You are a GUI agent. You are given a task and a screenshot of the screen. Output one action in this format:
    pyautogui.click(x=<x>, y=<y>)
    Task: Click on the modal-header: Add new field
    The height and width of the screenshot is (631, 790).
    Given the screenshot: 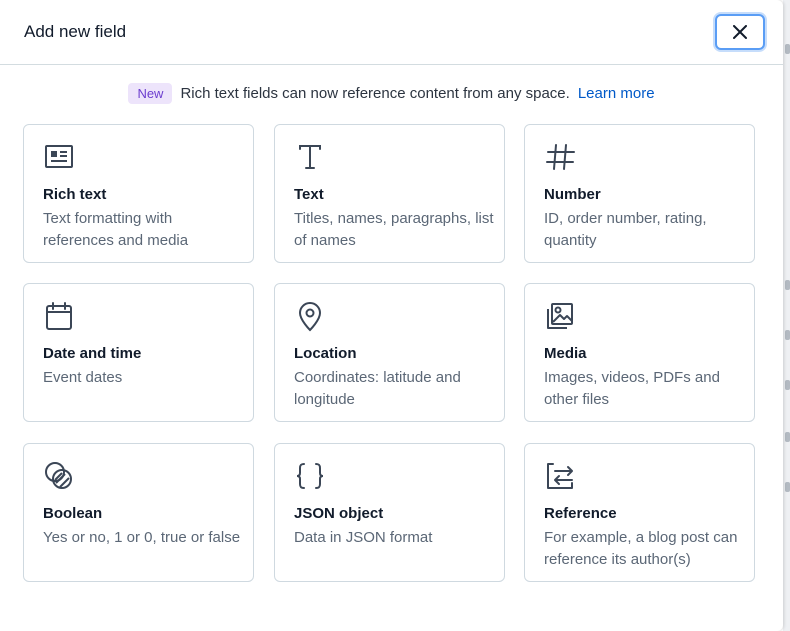 What is the action you would take?
    pyautogui.click(x=391, y=32)
    